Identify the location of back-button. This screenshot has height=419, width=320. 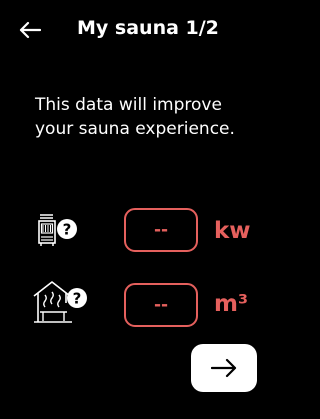
(30, 30).